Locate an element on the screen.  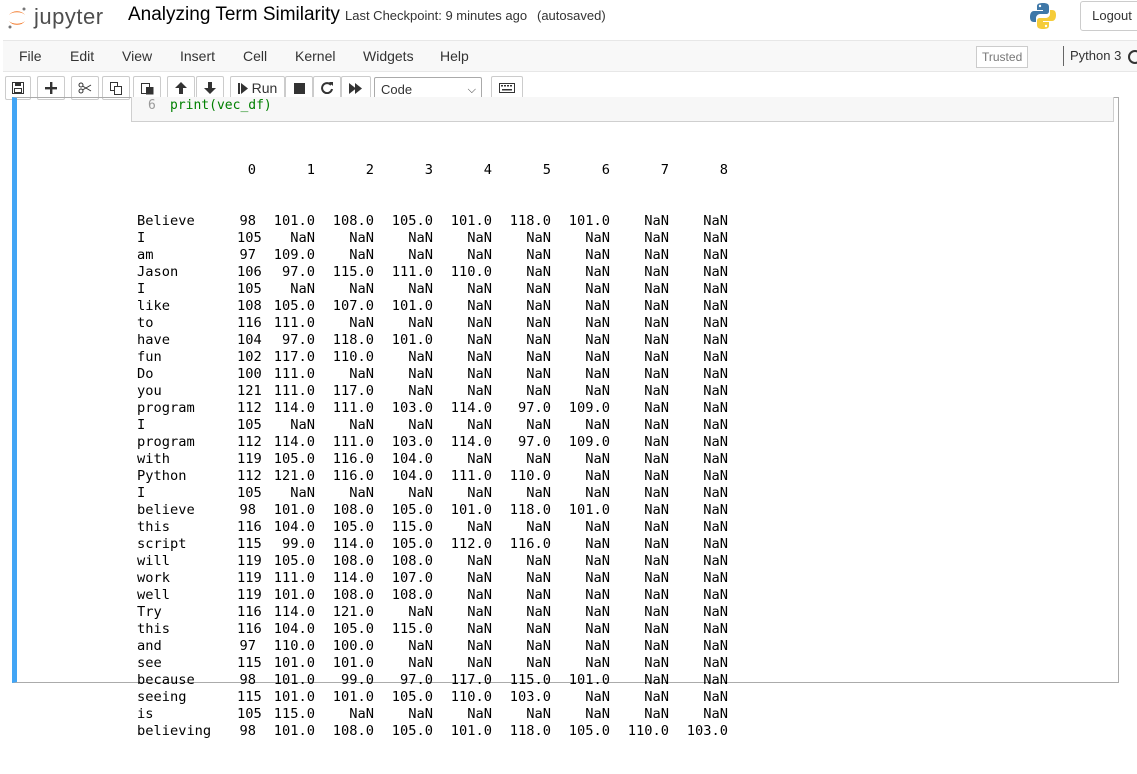
row-label: I is located at coordinates (141, 238).